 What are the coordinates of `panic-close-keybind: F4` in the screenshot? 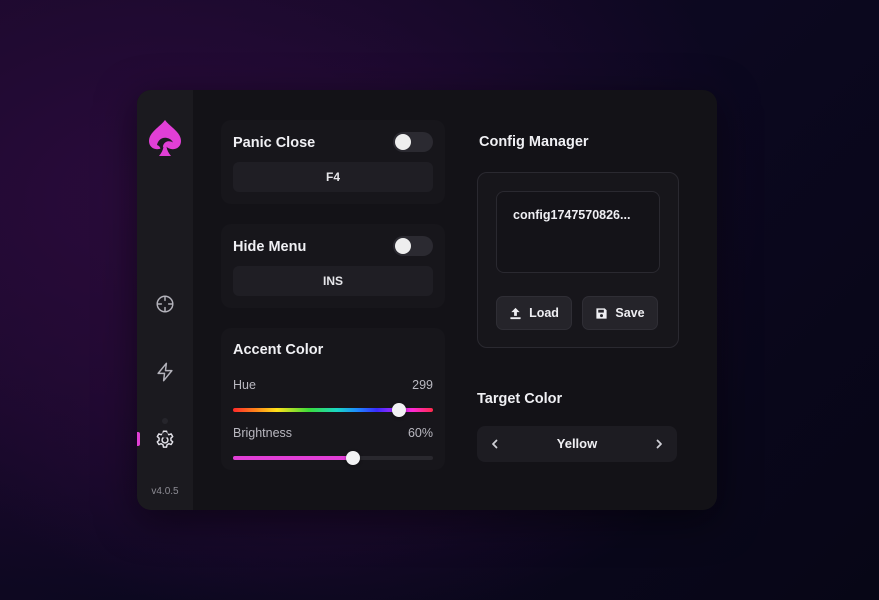 It's located at (333, 177).